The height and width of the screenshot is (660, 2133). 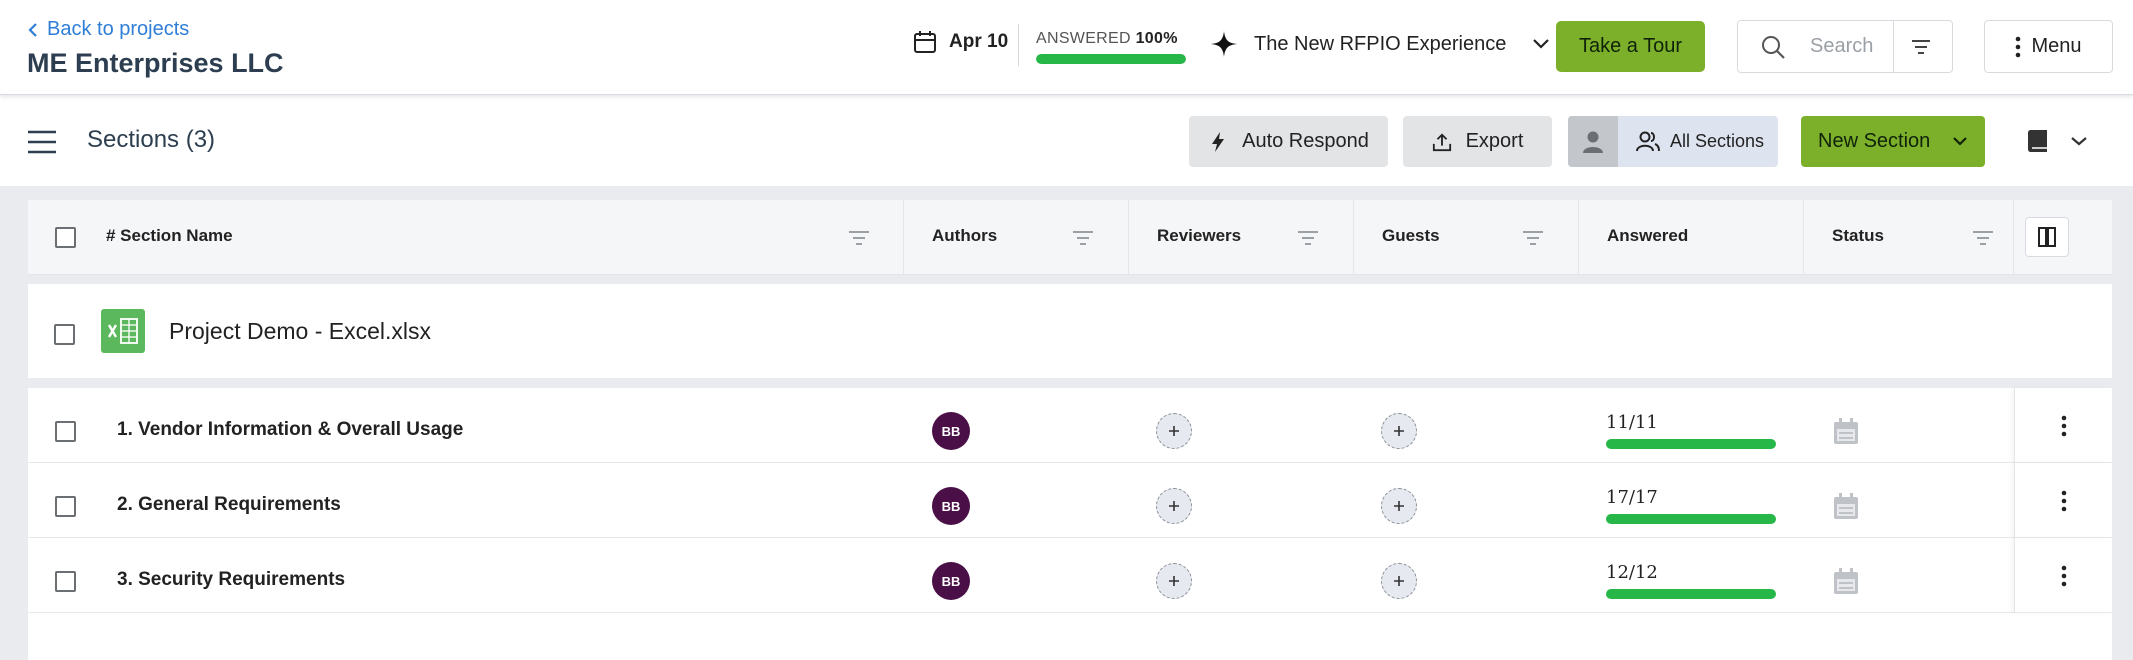 What do you see at coordinates (1893, 46) in the screenshot?
I see `search-divider` at bounding box center [1893, 46].